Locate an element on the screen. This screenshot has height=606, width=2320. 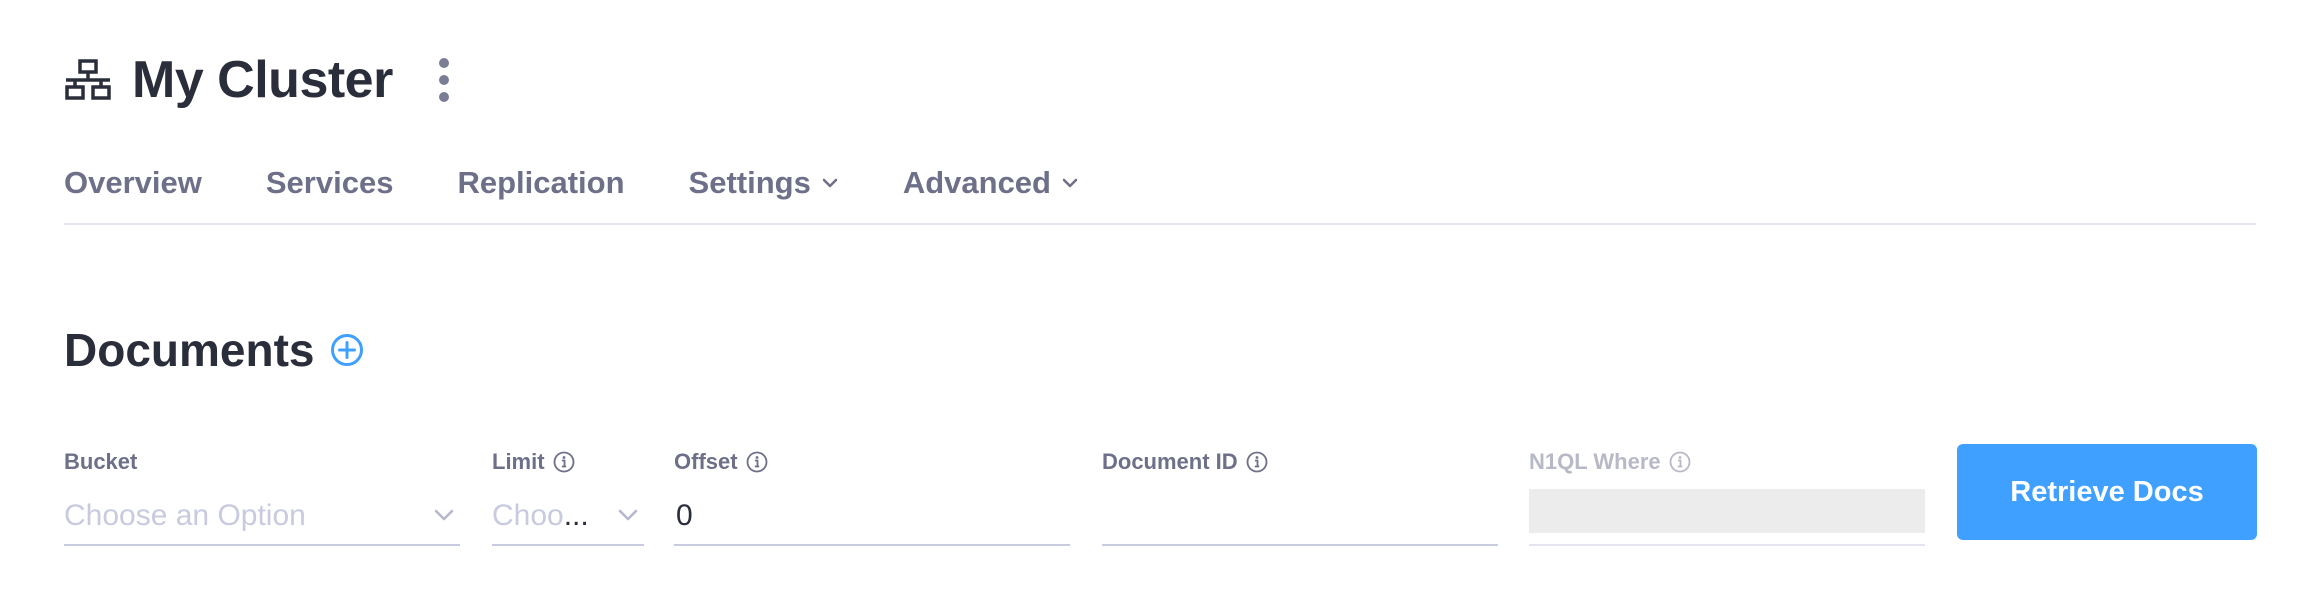
tab-label: Overview is located at coordinates (133, 182).